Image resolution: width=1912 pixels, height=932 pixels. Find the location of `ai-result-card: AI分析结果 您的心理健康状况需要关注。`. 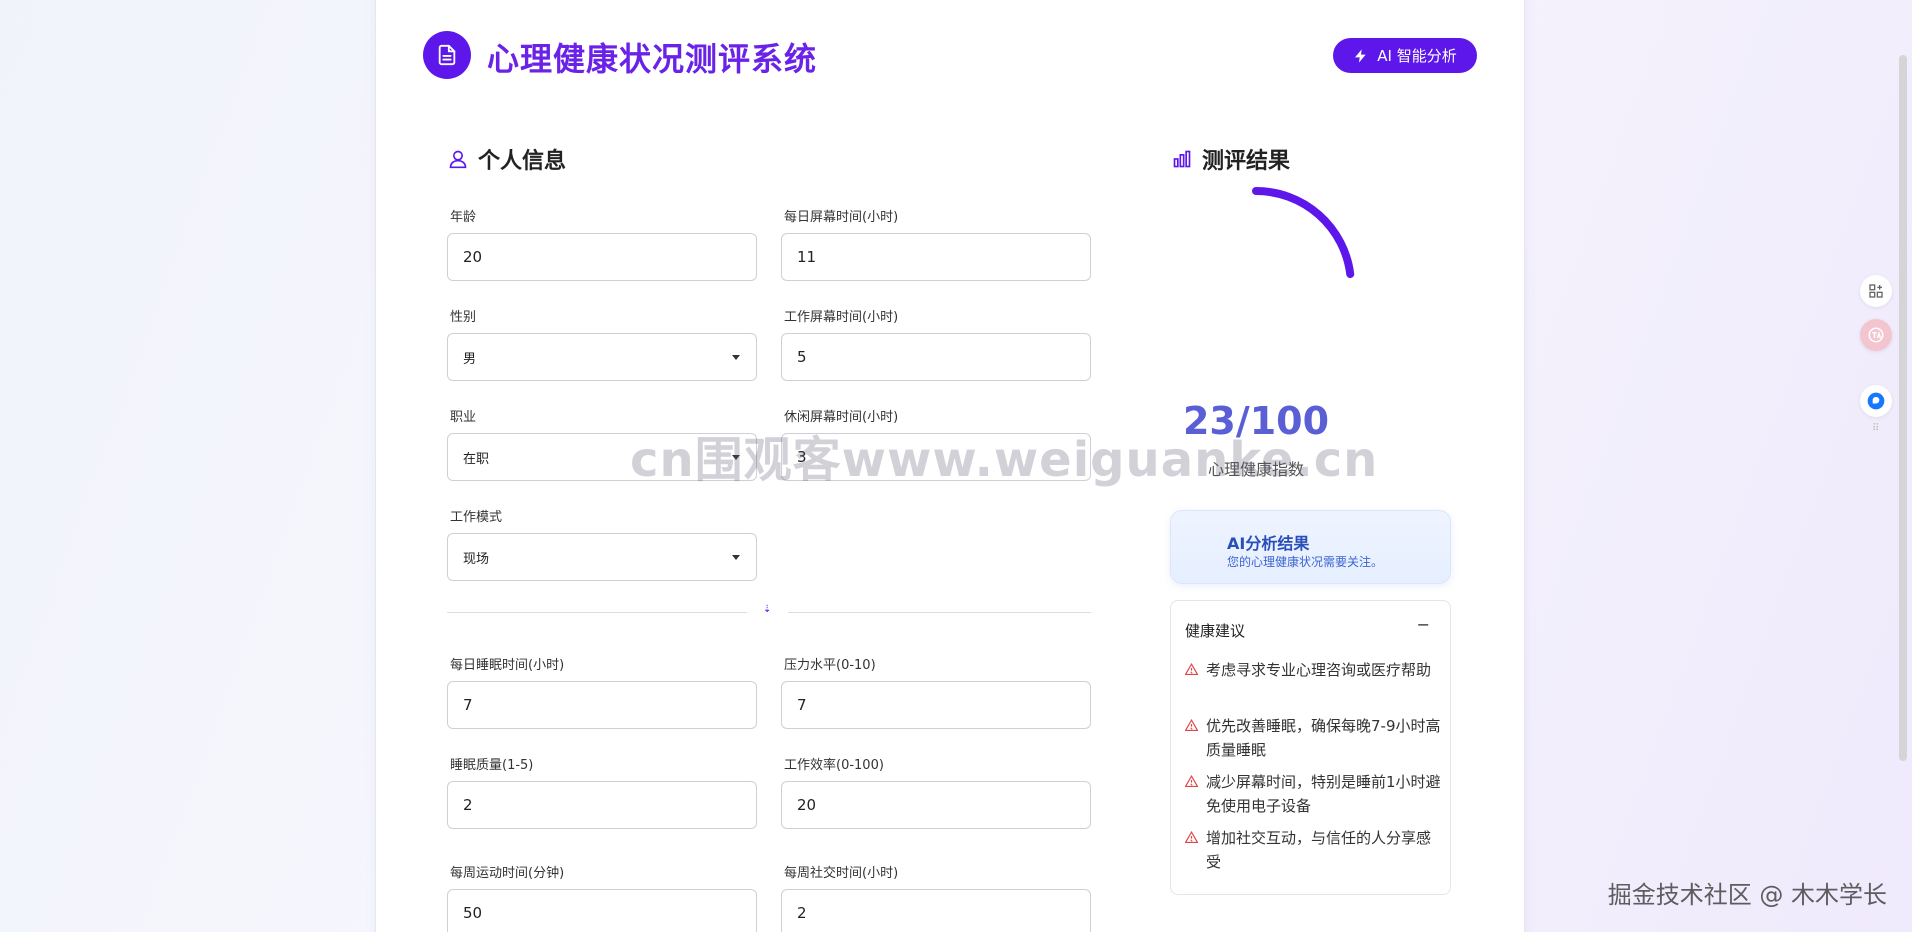

ai-result-card: AI分析结果 您的心理健康状况需要关注。 is located at coordinates (1310, 547).